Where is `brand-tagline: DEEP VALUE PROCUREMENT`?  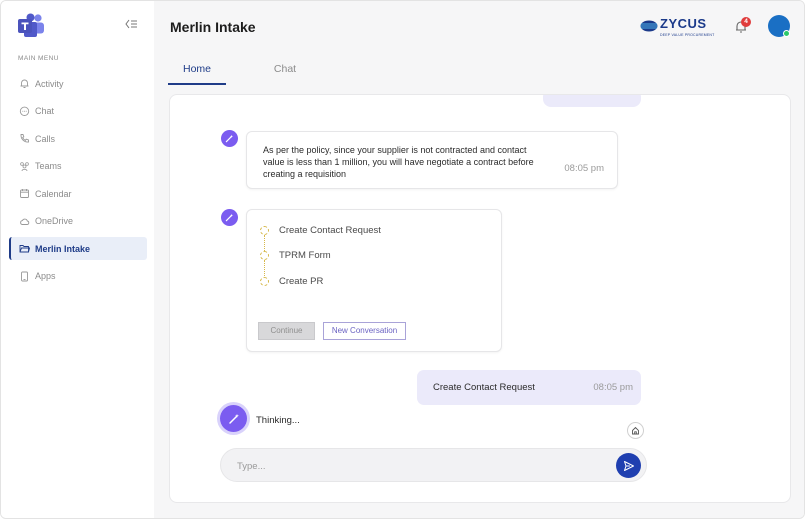 brand-tagline: DEEP VALUE PROCUREMENT is located at coordinates (687, 35).